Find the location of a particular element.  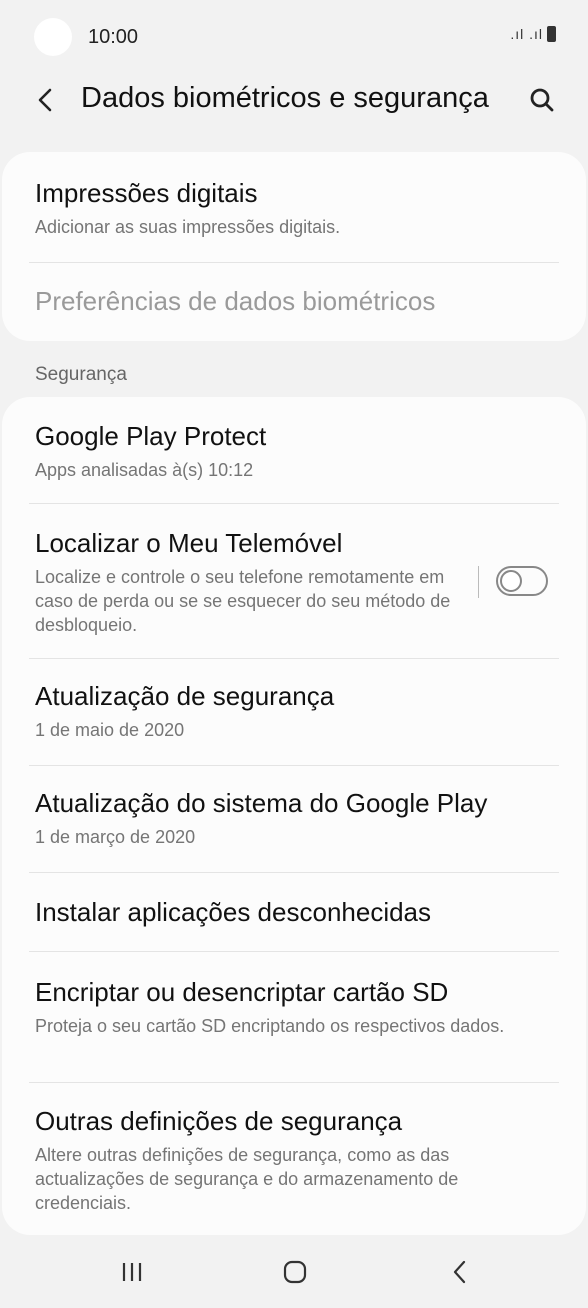

home-button is located at coordinates (295, 1272).